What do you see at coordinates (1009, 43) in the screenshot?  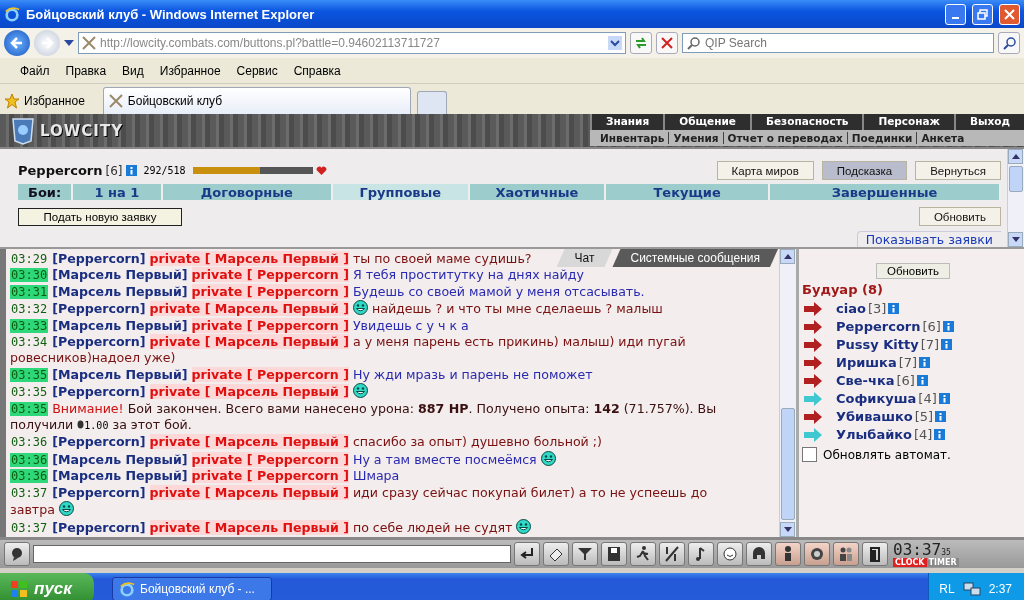 I see `search-button` at bounding box center [1009, 43].